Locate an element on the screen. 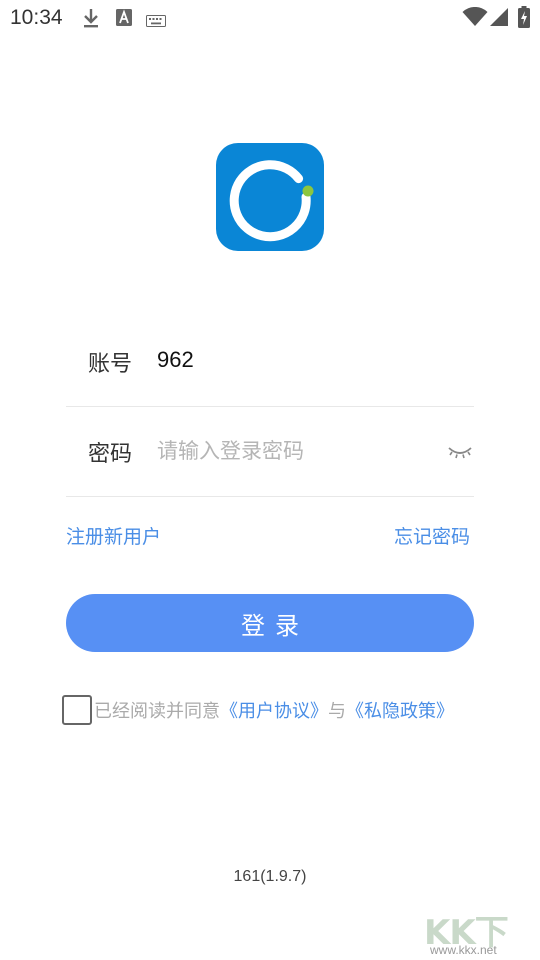 This screenshot has height=960, width=540. signal-icon is located at coordinates (499, 19).